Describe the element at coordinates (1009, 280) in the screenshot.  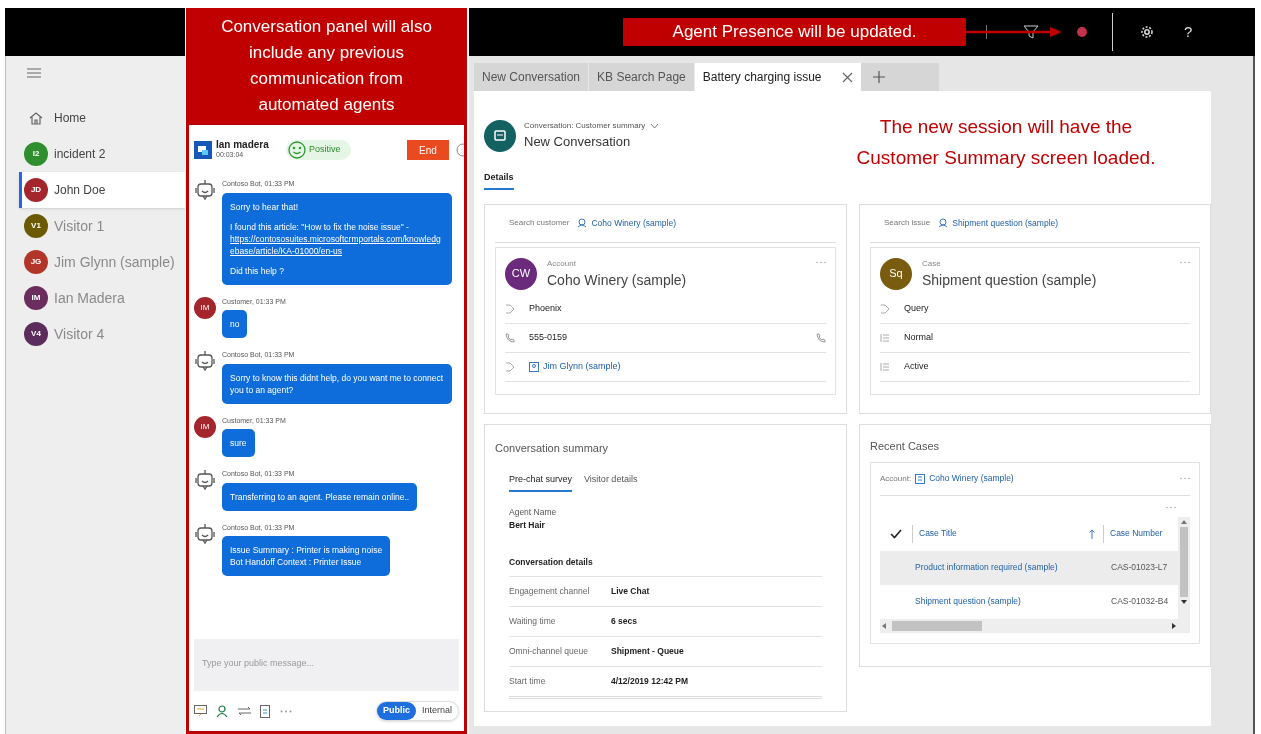
I see `record-name: Shipment question (sample)` at that location.